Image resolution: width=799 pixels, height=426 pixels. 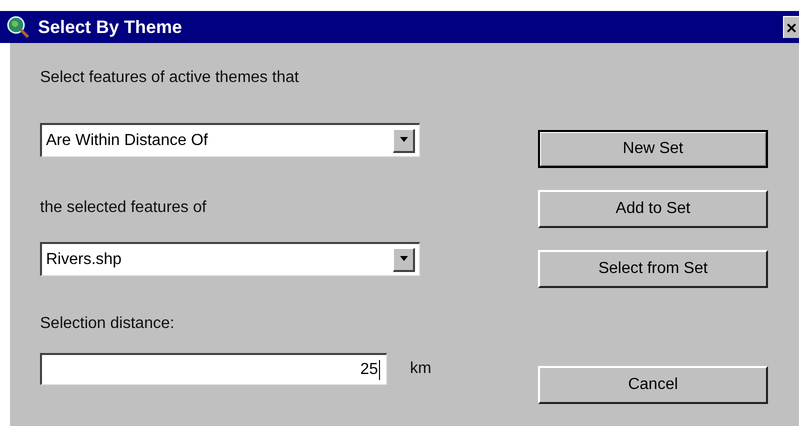 I want to click on unit-label: km, so click(x=421, y=369).